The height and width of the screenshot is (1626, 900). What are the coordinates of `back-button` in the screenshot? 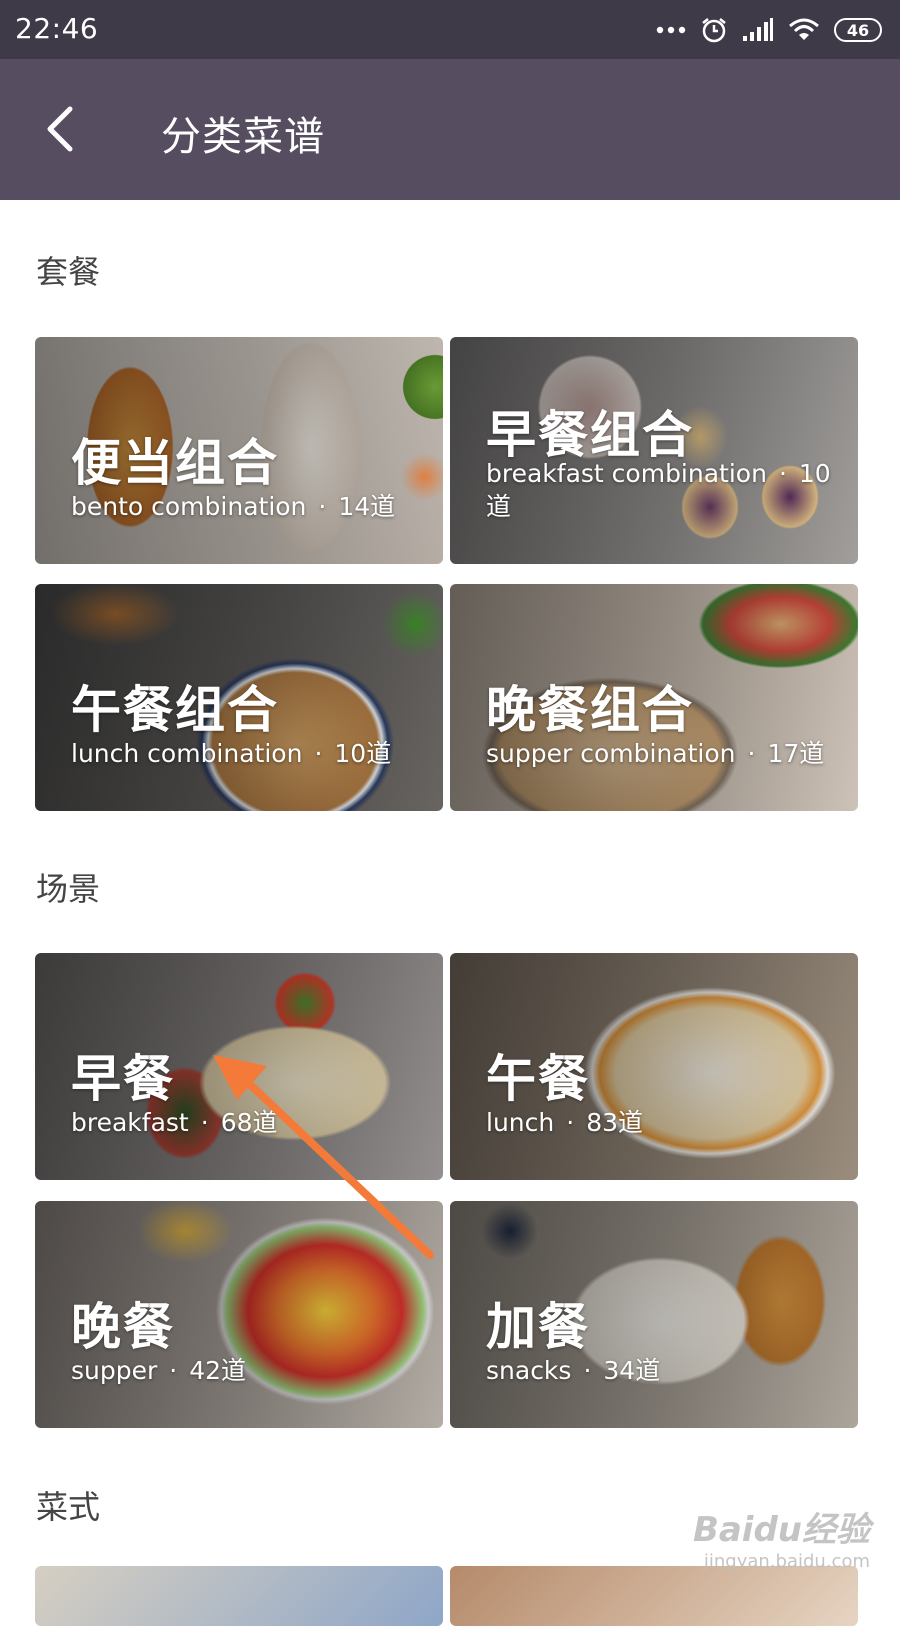 It's located at (64, 129).